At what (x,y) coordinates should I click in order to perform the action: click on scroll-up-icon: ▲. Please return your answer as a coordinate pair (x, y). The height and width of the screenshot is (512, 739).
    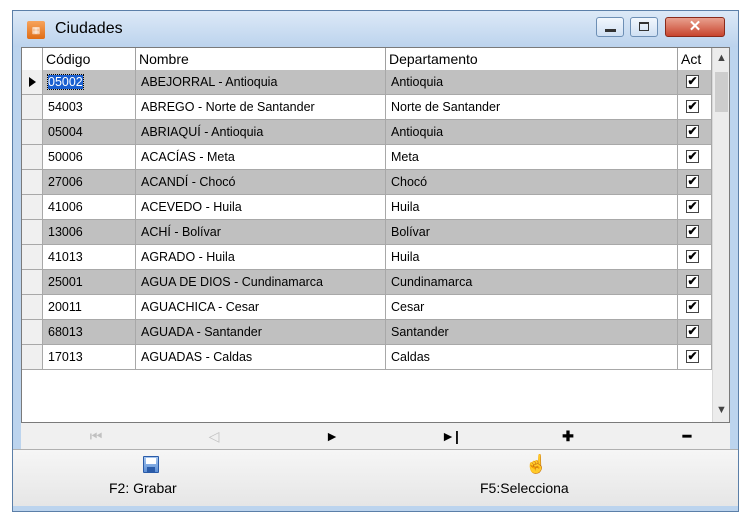
    Looking at the image, I should click on (721, 58).